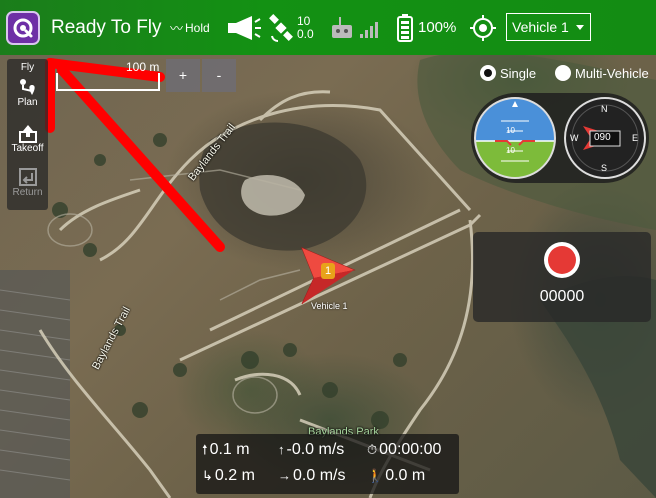 This screenshot has height=498, width=656. I want to click on arrow-right-icon: →, so click(284, 475).